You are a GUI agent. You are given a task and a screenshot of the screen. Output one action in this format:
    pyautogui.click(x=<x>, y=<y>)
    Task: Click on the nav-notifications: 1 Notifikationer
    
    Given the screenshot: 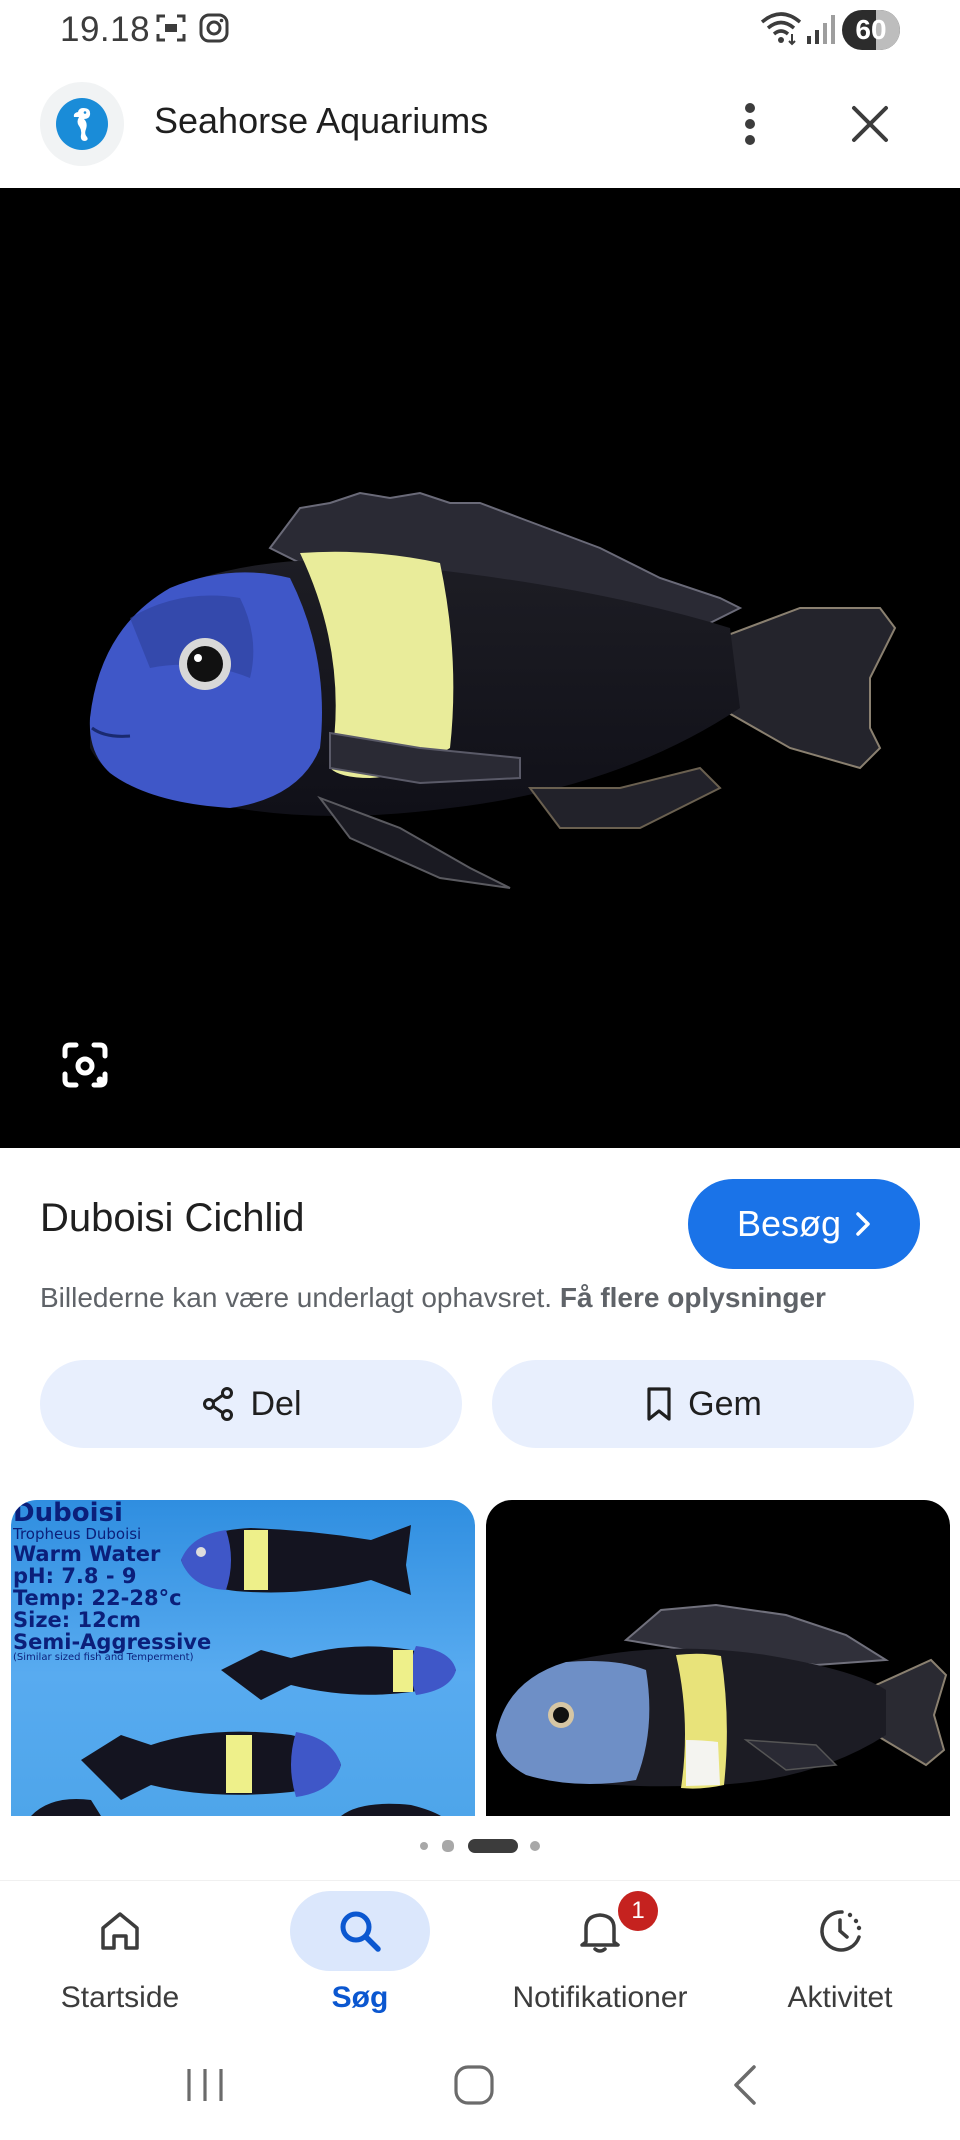 What is the action you would take?
    pyautogui.click(x=600, y=1956)
    